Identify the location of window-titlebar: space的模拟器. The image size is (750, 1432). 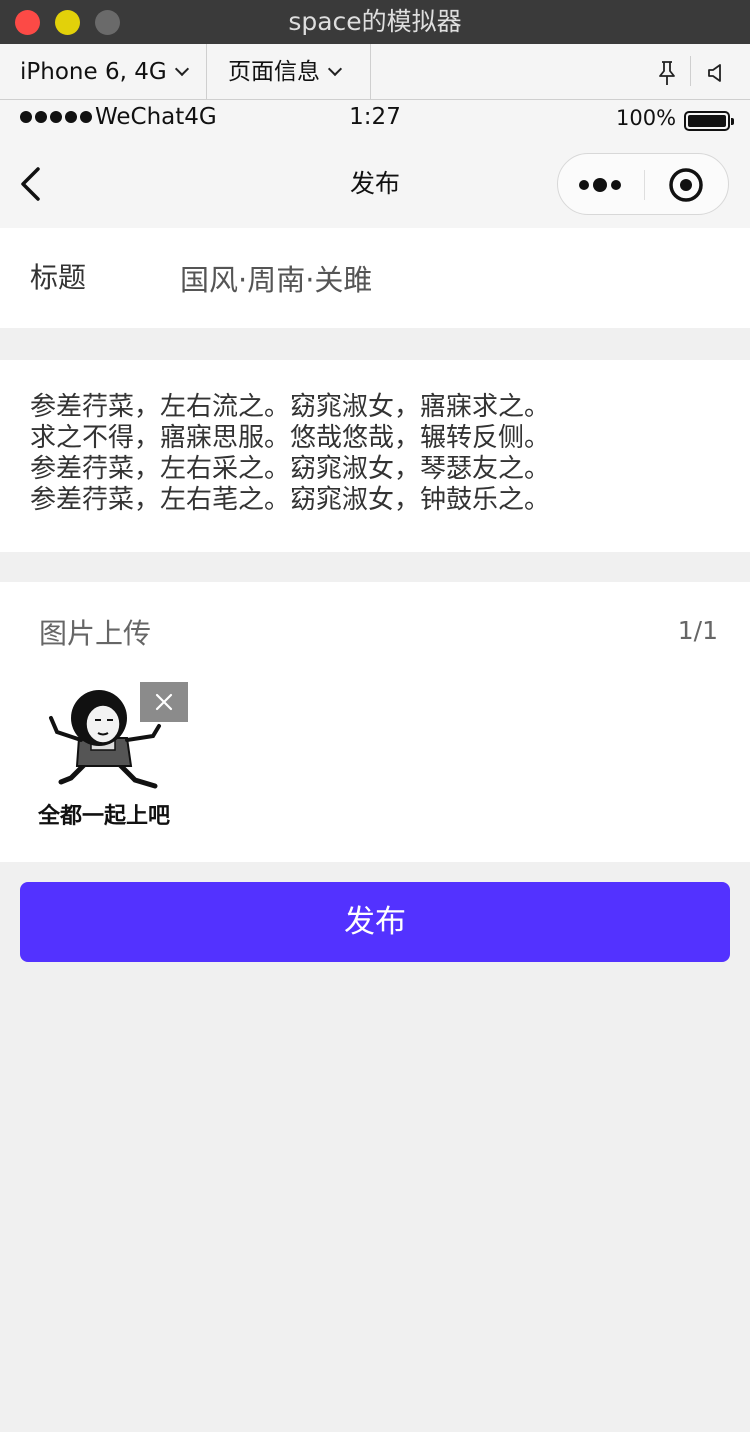
(375, 22).